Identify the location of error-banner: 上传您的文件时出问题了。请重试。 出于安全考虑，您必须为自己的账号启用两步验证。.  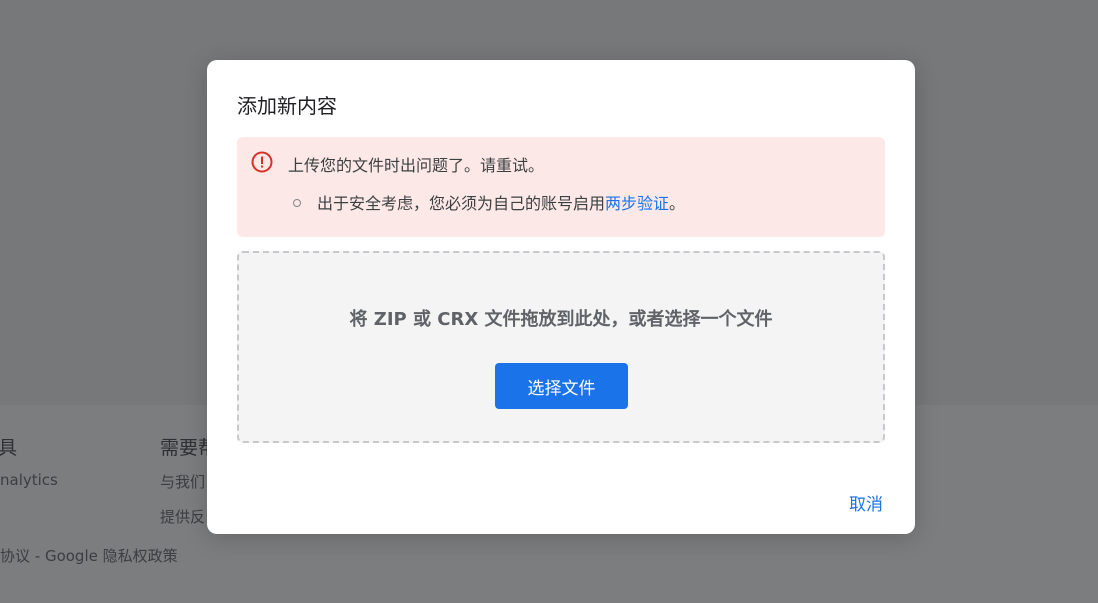
(561, 187).